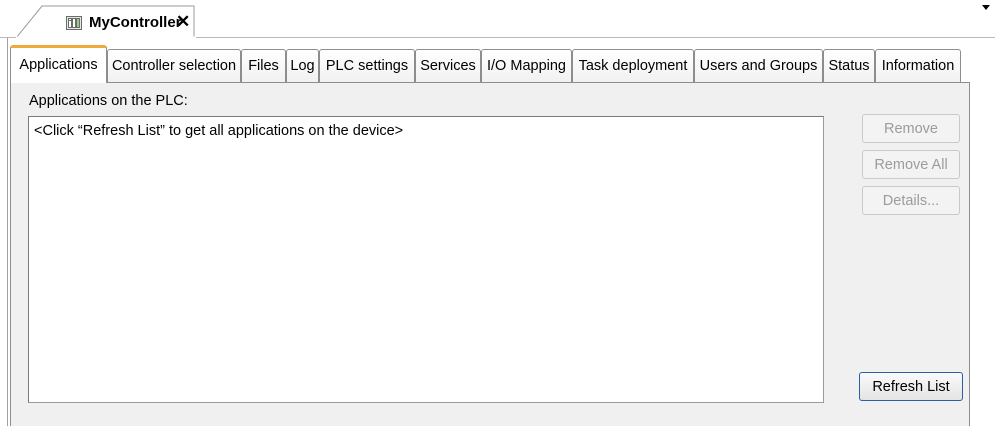  Describe the element at coordinates (911, 164) in the screenshot. I see `remove-all-button: Remove All` at that location.